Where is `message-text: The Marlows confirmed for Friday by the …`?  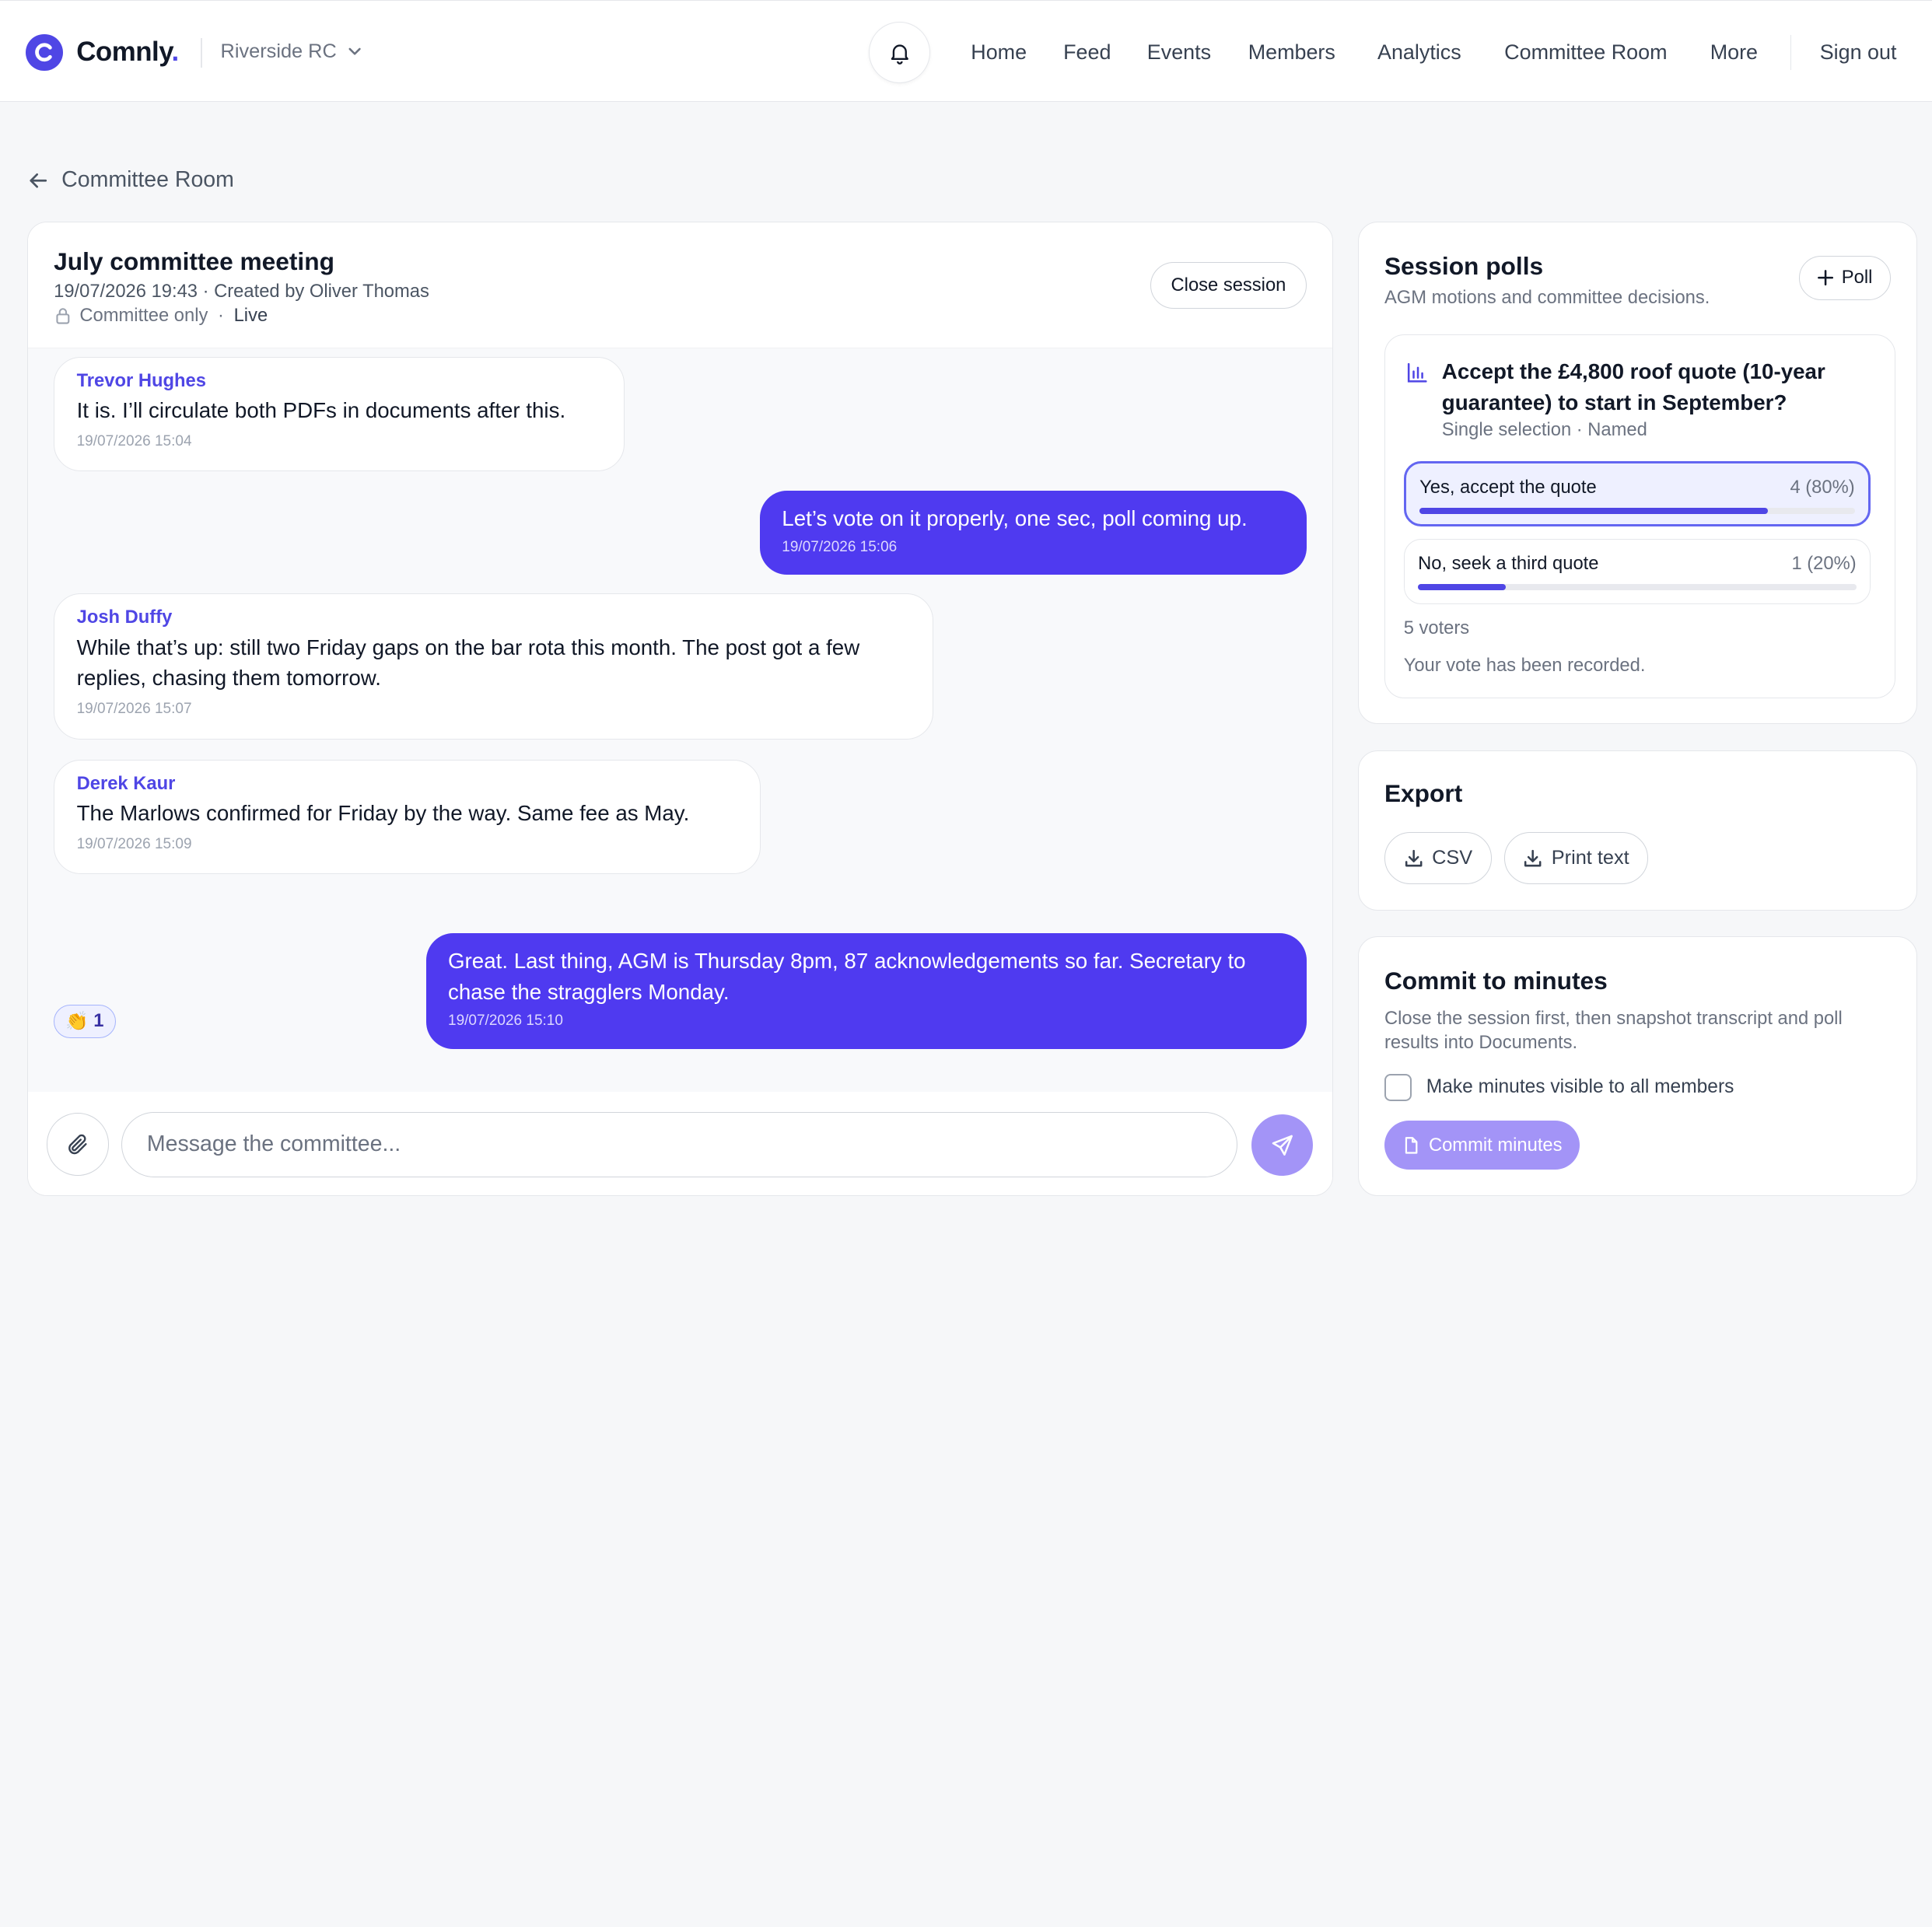 message-text: The Marlows confirmed for Friday by the … is located at coordinates (383, 813).